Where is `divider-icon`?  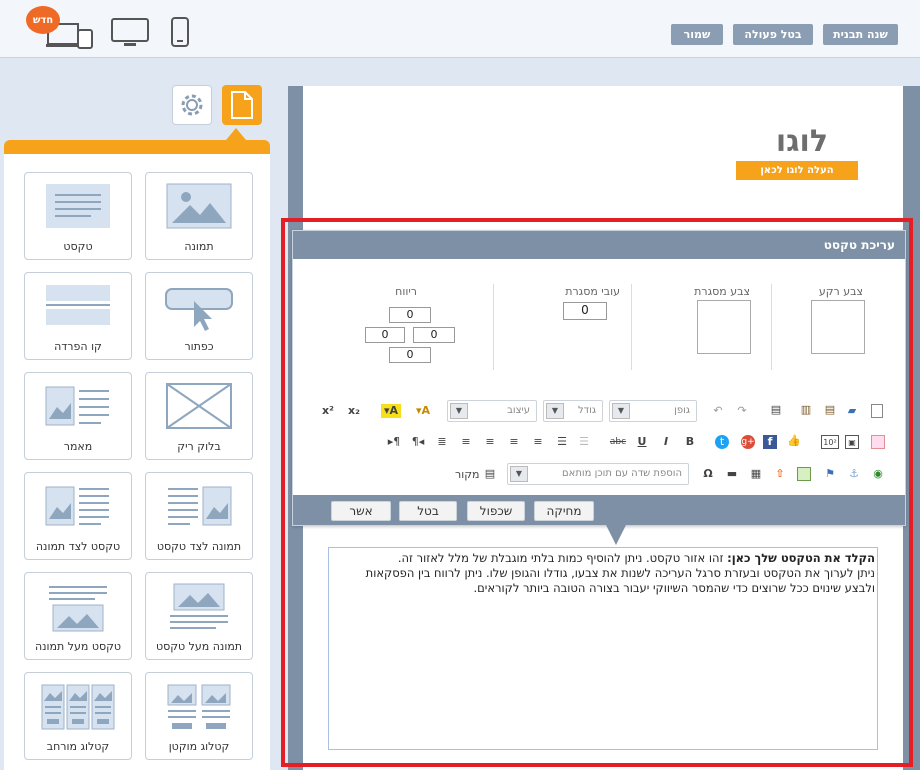 divider-icon is located at coordinates (78, 305).